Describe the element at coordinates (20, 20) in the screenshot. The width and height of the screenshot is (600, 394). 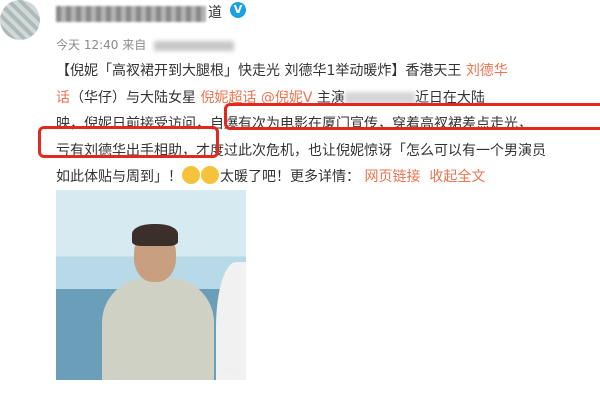
I see `author-avatar` at that location.